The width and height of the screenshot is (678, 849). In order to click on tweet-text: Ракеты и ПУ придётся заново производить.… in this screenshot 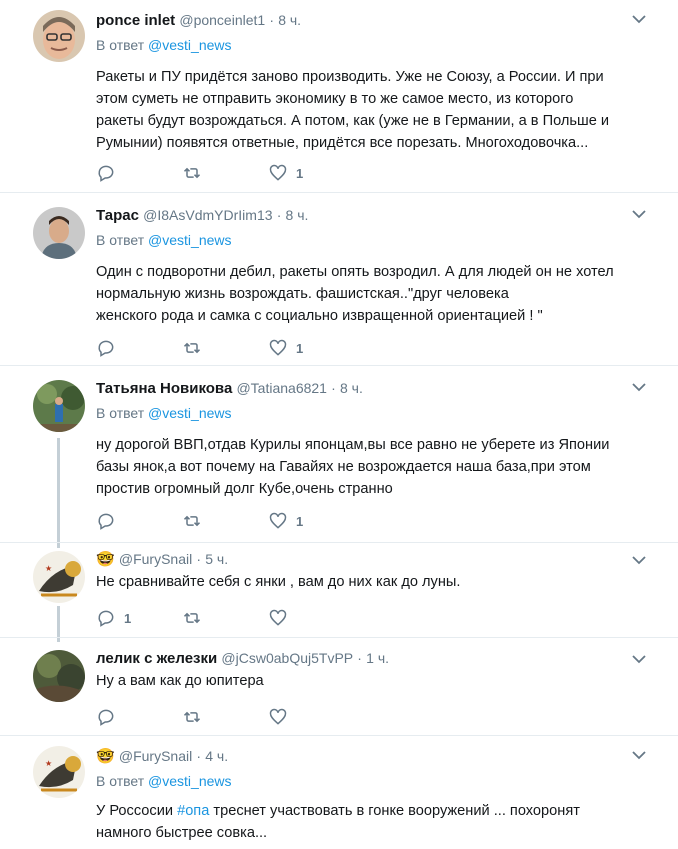, I will do `click(372, 110)`.